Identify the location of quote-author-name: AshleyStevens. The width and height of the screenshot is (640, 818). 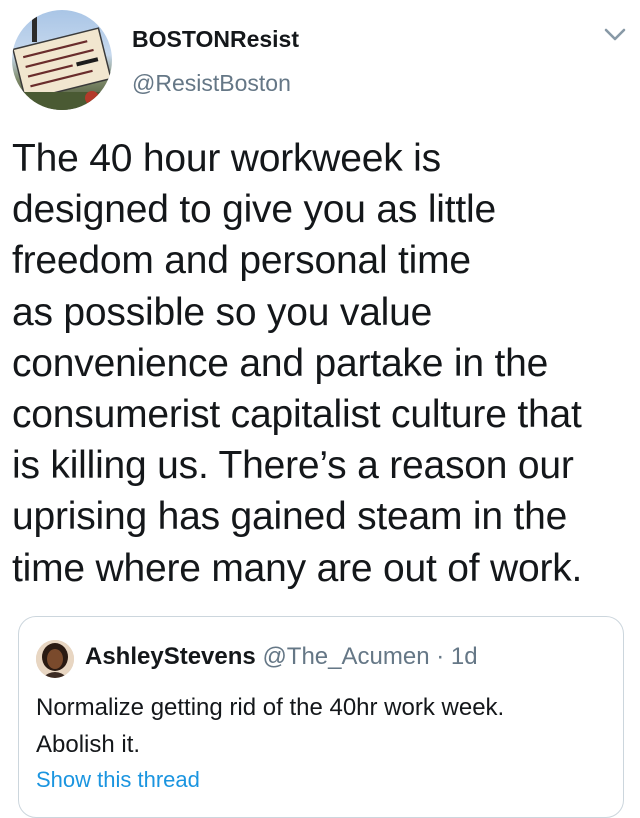
(170, 656).